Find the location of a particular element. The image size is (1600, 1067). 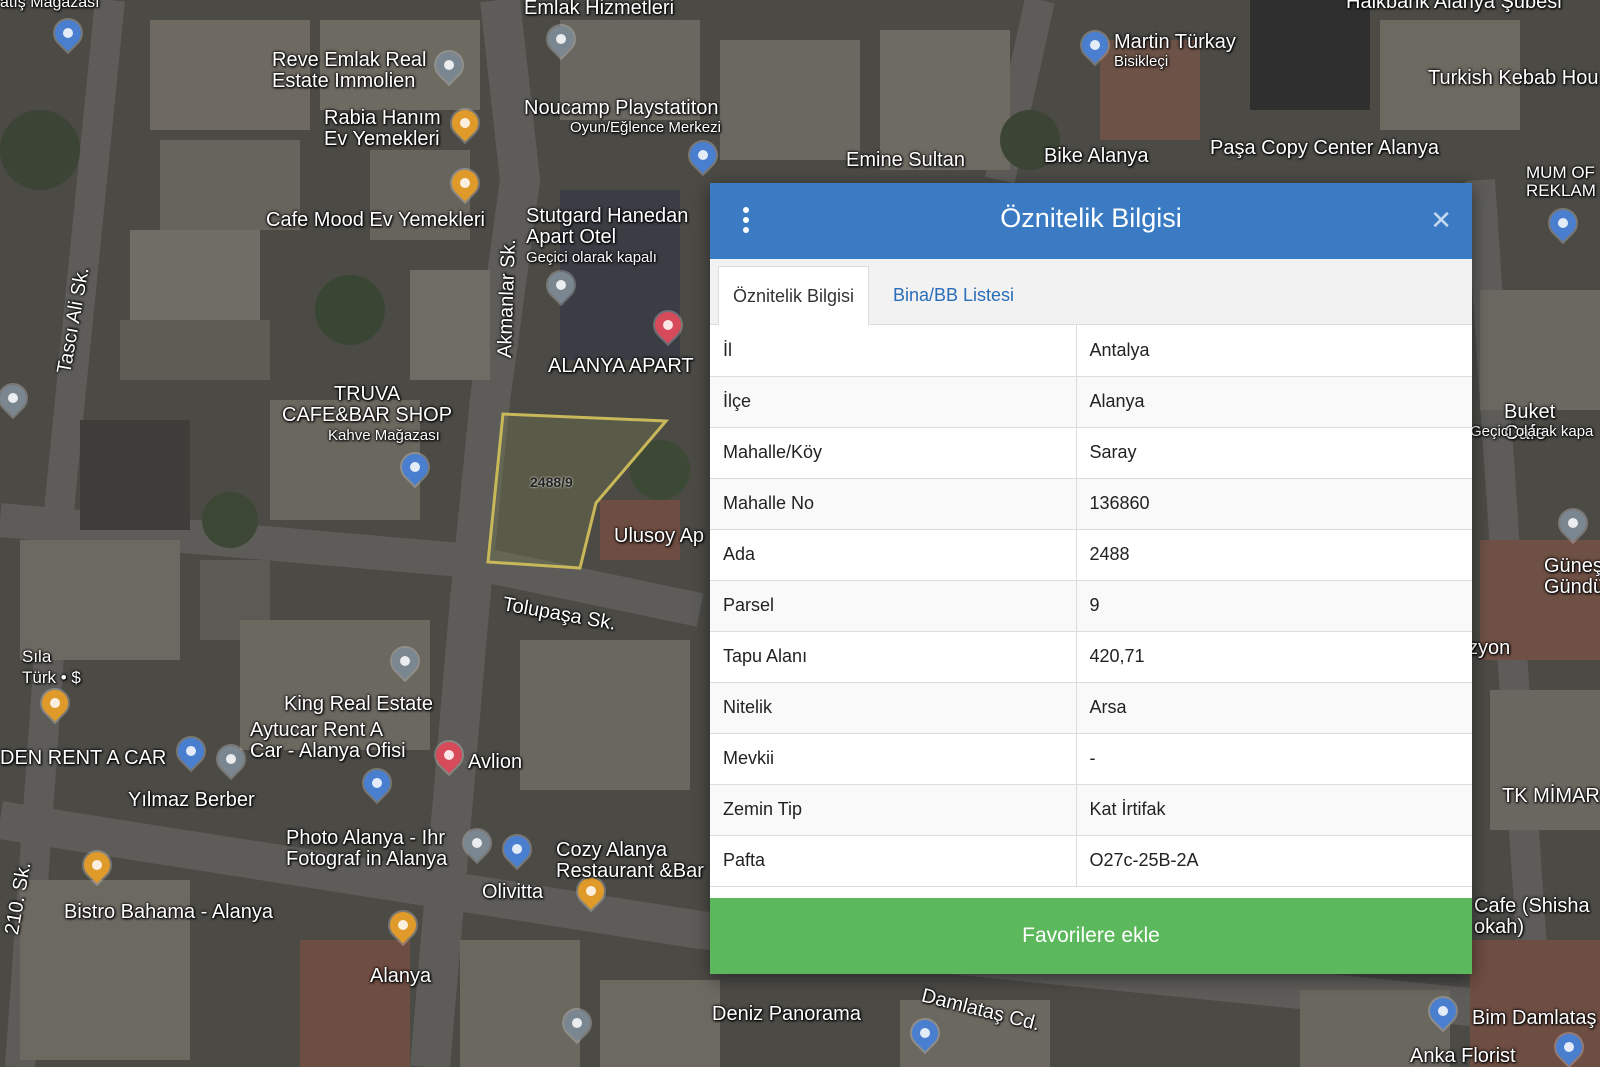

attr-key: Tapu Alanı is located at coordinates (893, 657).